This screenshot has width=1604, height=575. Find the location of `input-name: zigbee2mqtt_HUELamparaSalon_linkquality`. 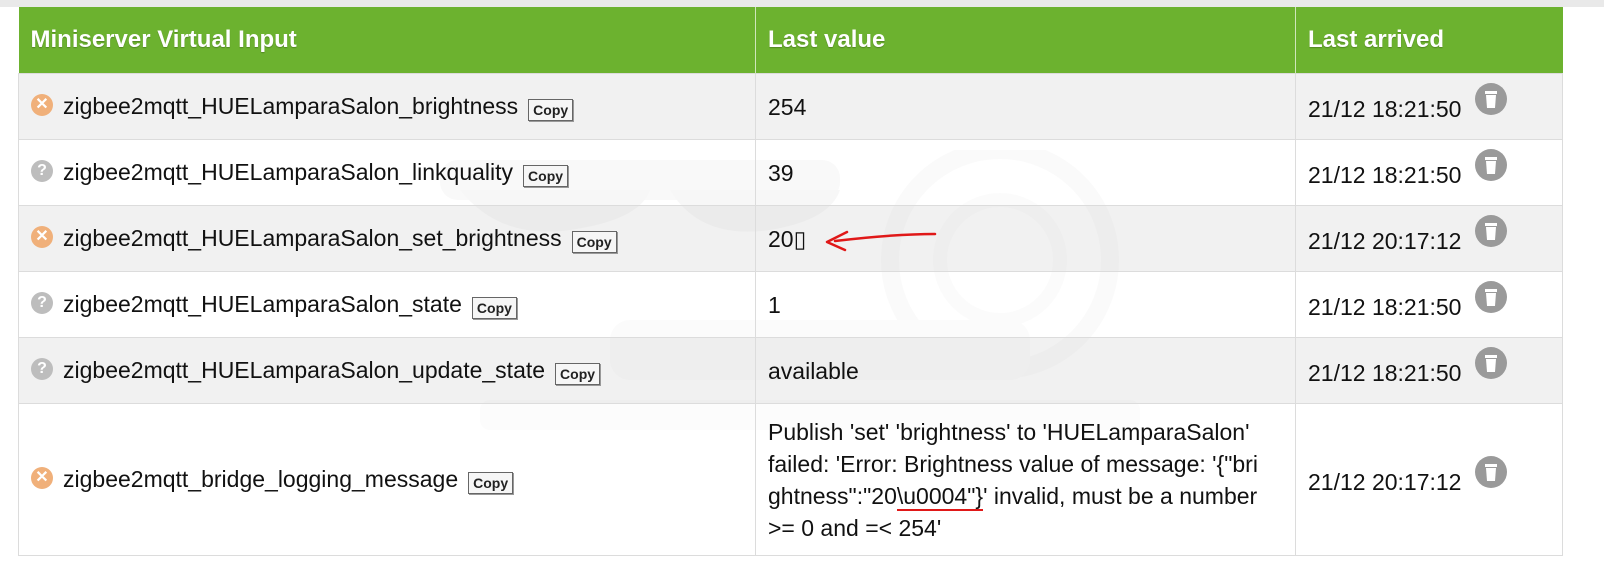

input-name: zigbee2mqtt_HUELamparaSalon_linkquality is located at coordinates (288, 172).